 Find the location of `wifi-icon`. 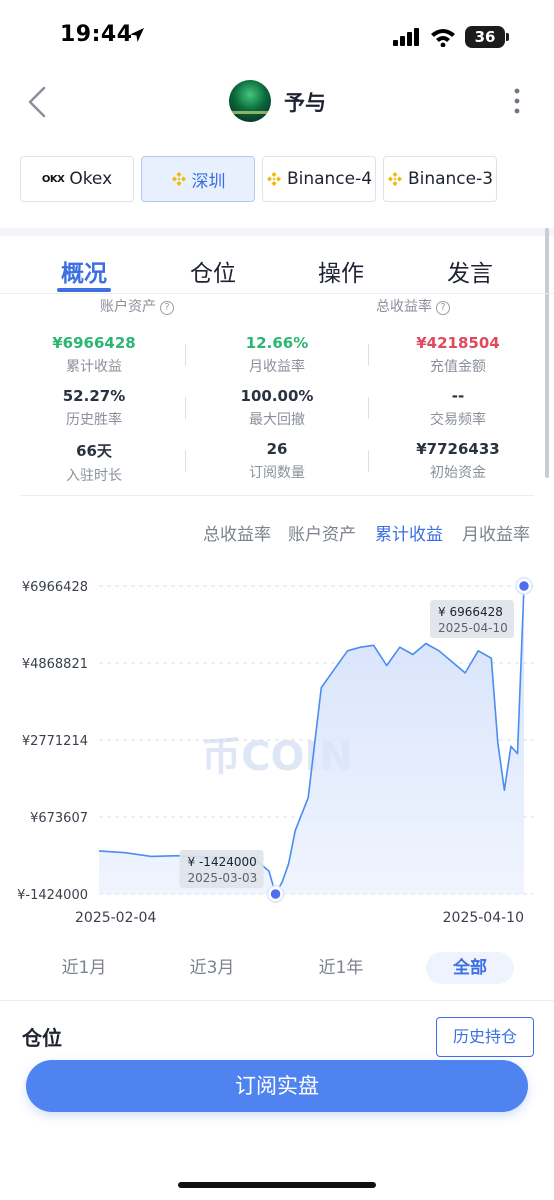

wifi-icon is located at coordinates (443, 38).